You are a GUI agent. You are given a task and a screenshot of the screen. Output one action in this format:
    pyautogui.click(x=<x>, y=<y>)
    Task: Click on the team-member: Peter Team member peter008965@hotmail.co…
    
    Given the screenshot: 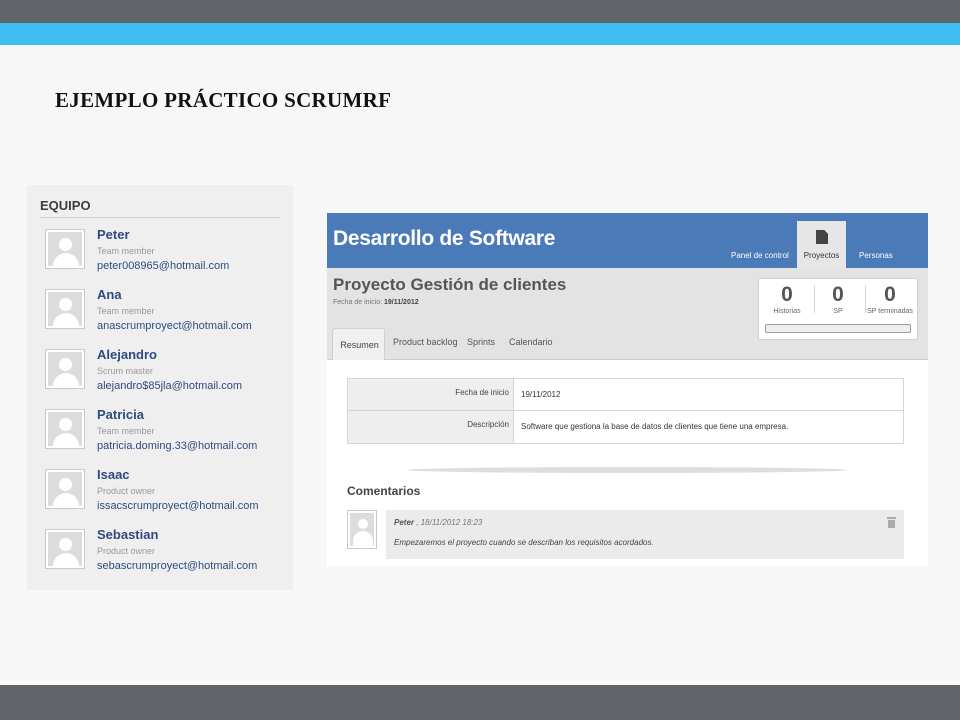 What is the action you would take?
    pyautogui.click(x=160, y=251)
    